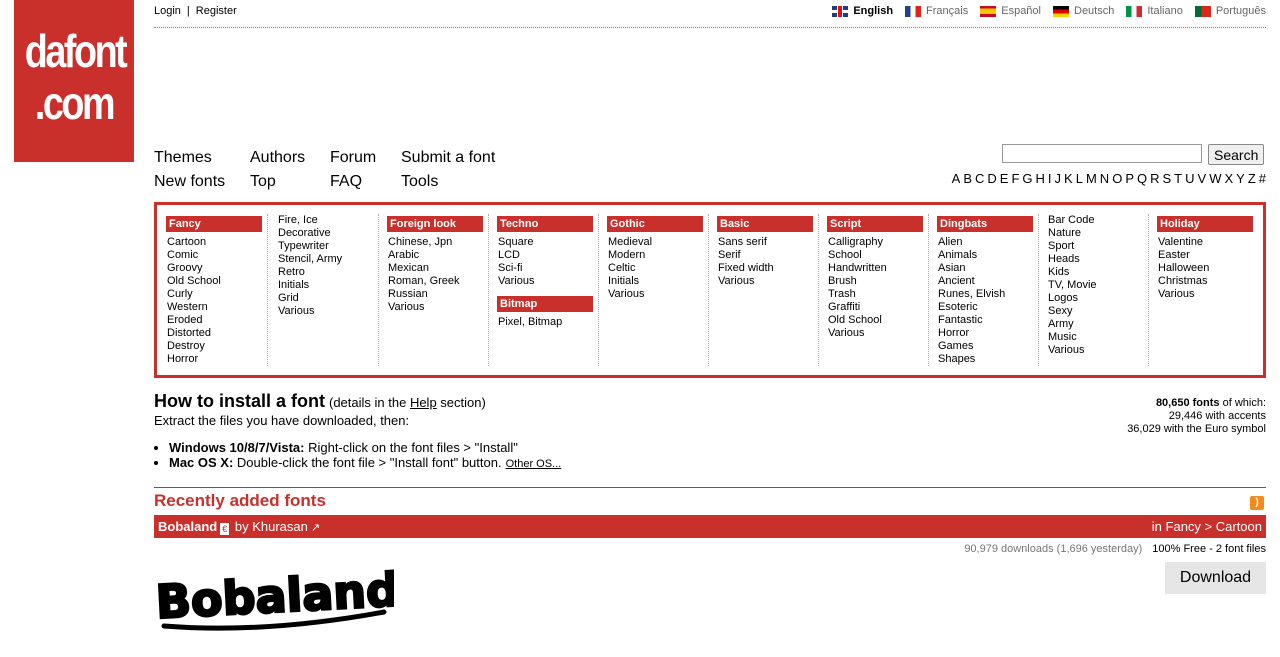 This screenshot has height=657, width=1280. What do you see at coordinates (438, 255) in the screenshot?
I see `cat-item: Arabic` at bounding box center [438, 255].